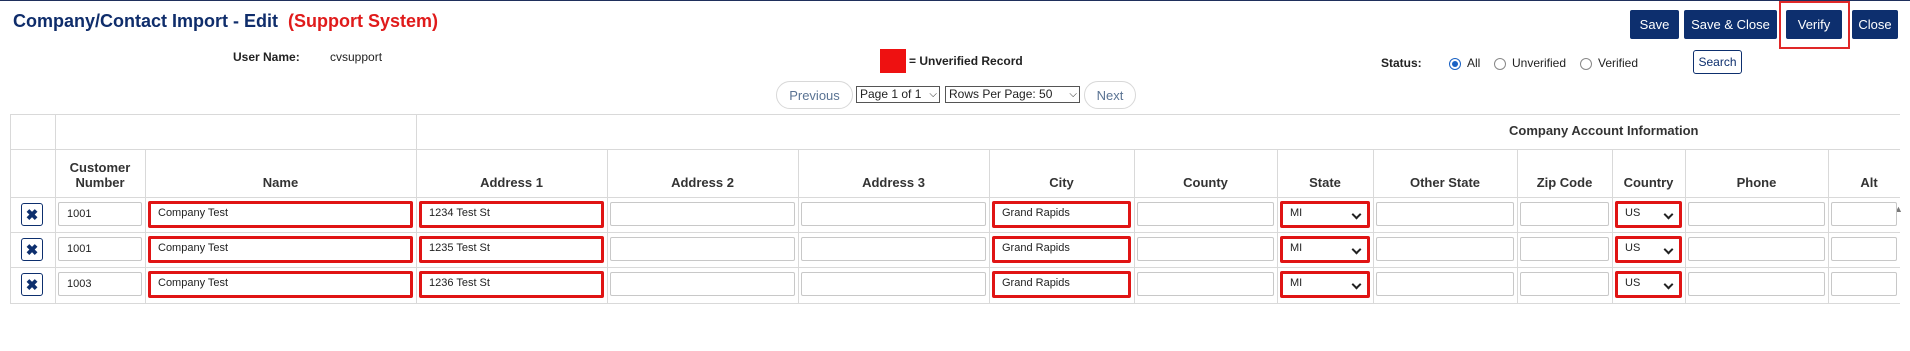 The width and height of the screenshot is (1910, 351). I want to click on column-header-address-3: Address 3, so click(893, 182).